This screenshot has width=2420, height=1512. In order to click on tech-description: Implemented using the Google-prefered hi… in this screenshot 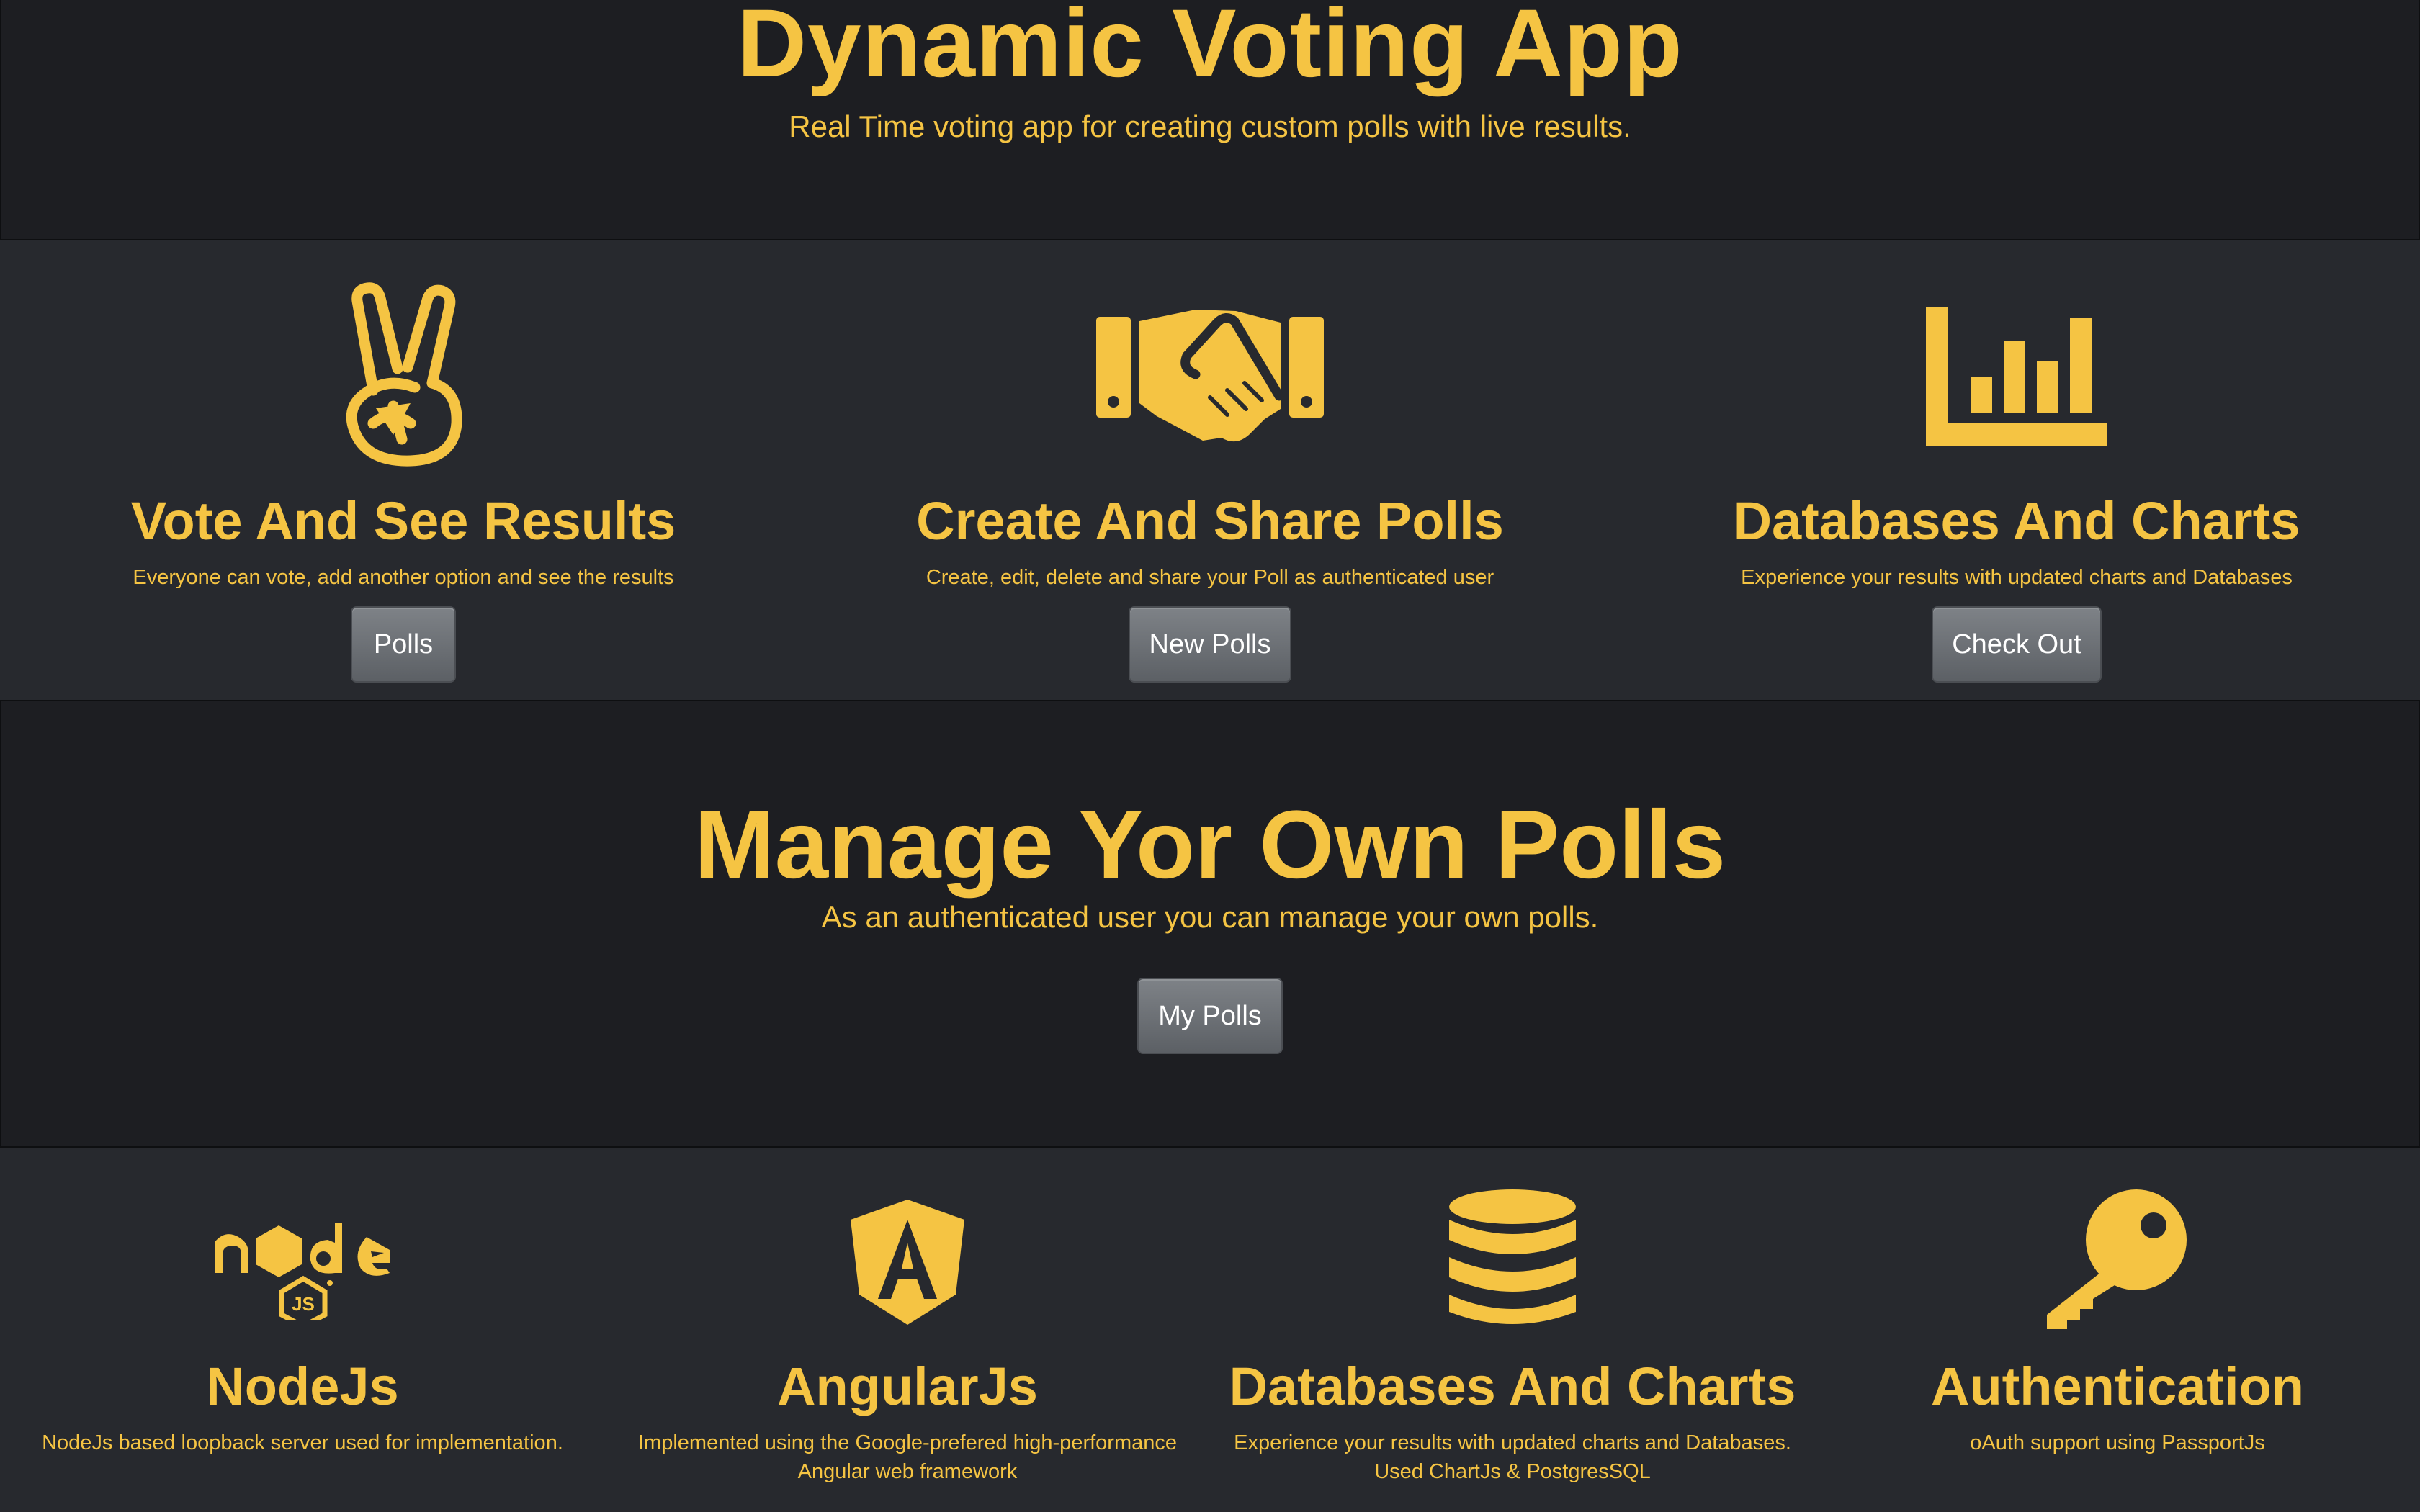, I will do `click(907, 1457)`.